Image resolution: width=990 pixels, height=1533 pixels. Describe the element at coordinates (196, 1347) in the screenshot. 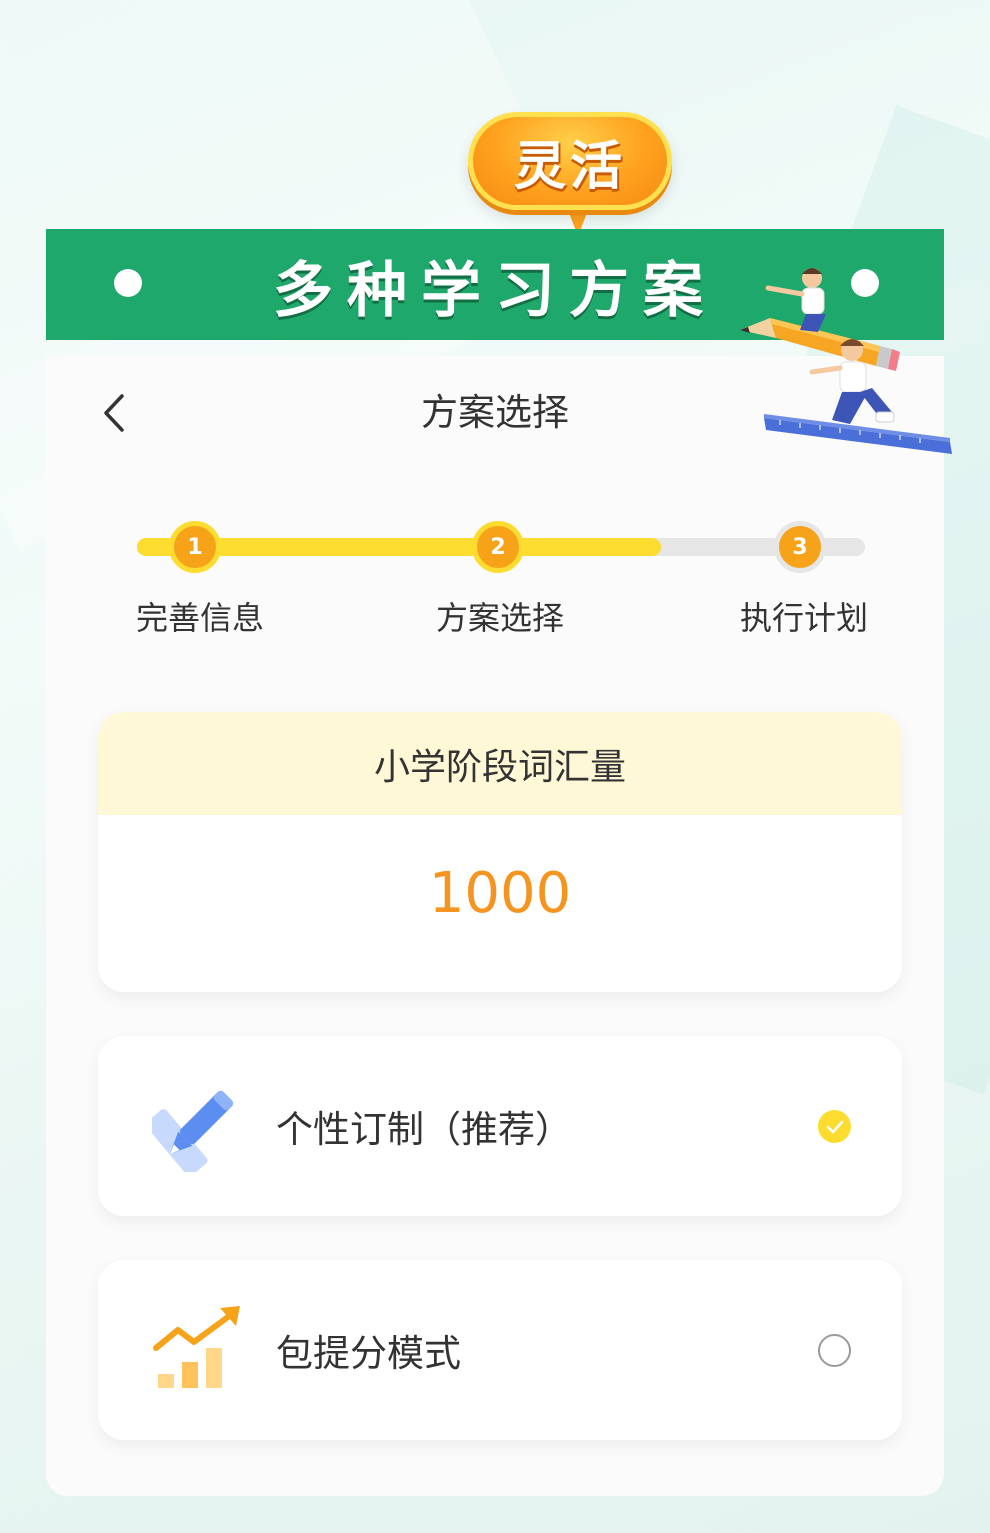

I see `growth-chart-icon` at that location.